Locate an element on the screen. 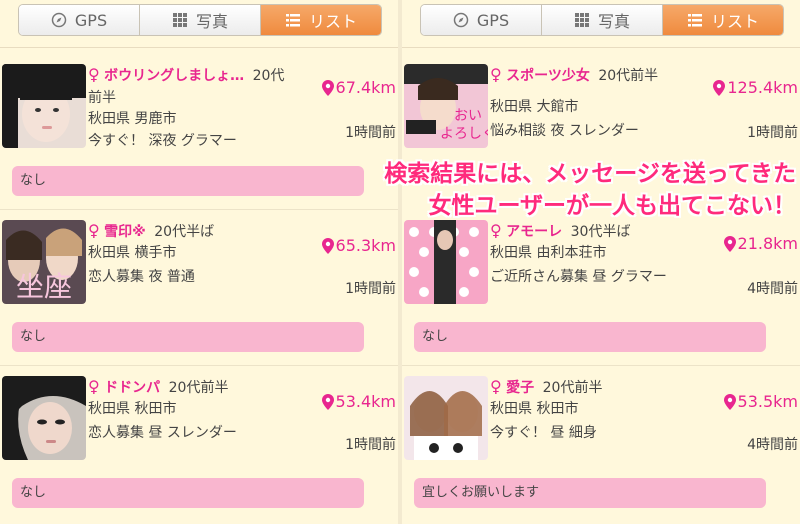 This screenshot has height=524, width=800. user-age: 20代 is located at coordinates (268, 76).